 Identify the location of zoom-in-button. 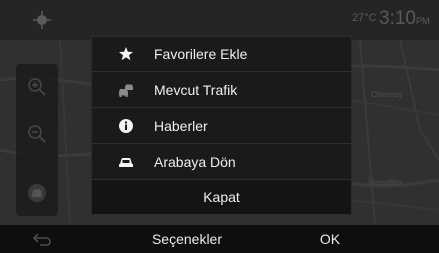
(37, 87).